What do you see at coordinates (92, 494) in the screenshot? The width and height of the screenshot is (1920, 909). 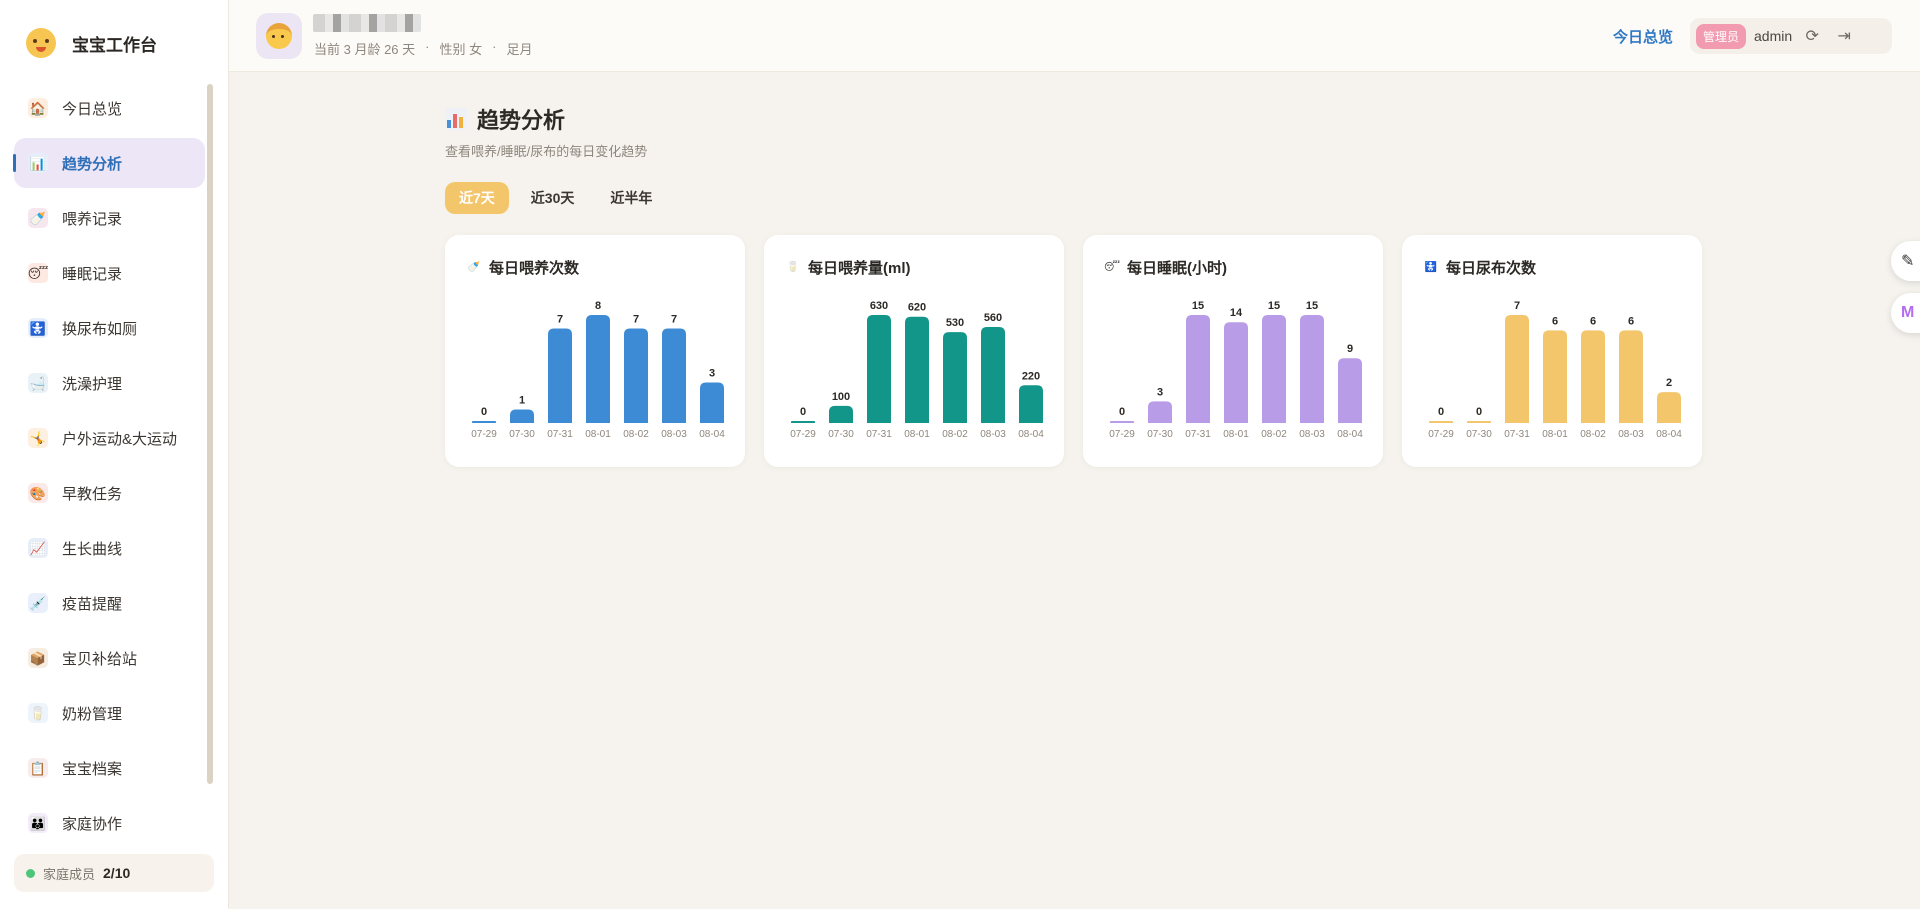 I see `sidebar-item-label: 早教任务` at bounding box center [92, 494].